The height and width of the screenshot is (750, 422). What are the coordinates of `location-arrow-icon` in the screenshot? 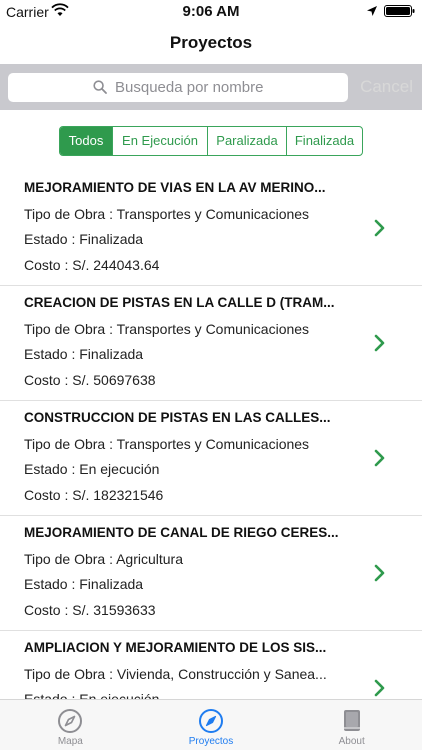 It's located at (372, 11).